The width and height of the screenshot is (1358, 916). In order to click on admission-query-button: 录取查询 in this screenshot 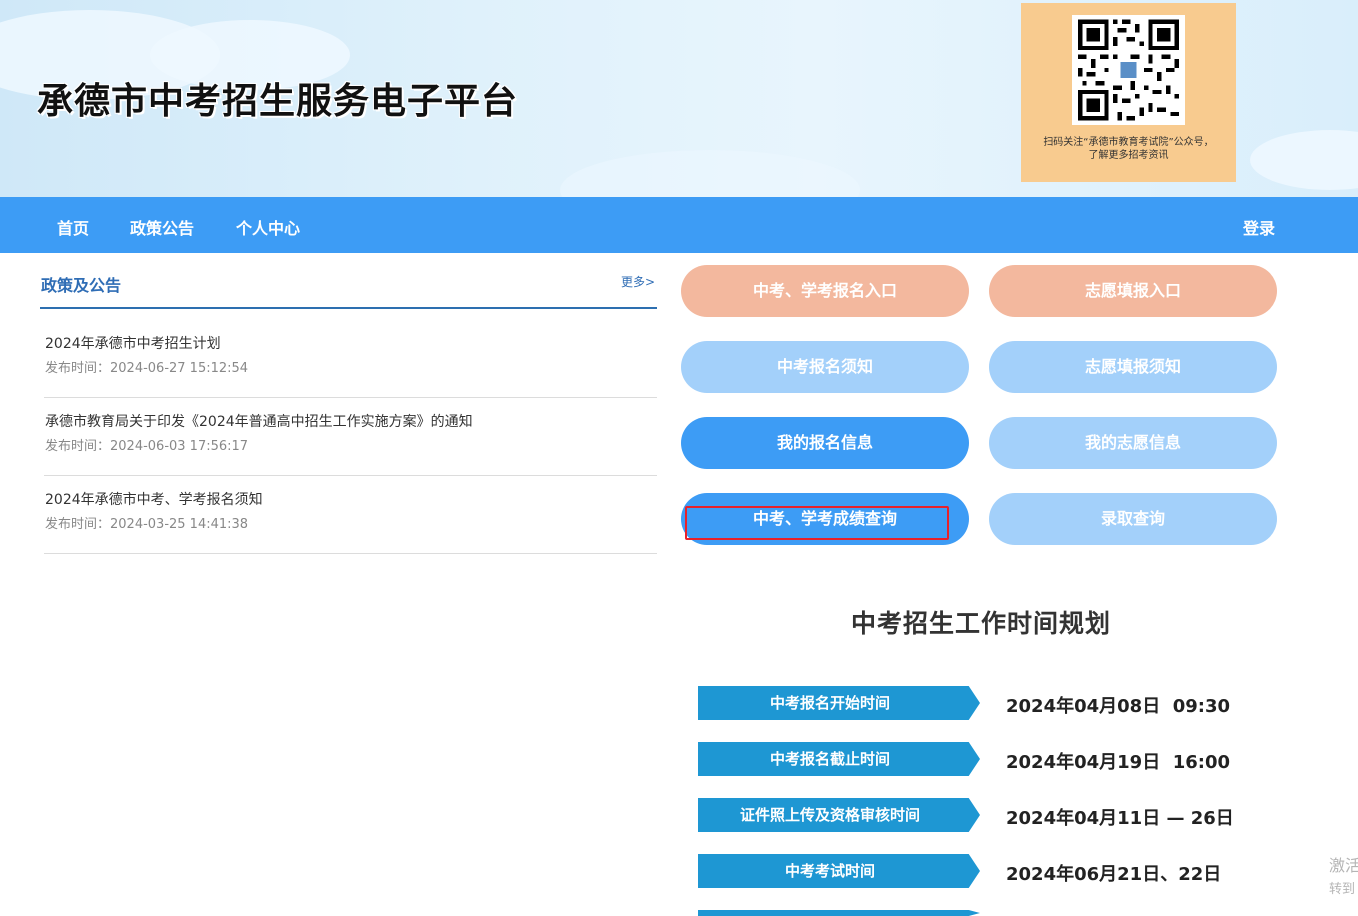, I will do `click(1133, 519)`.